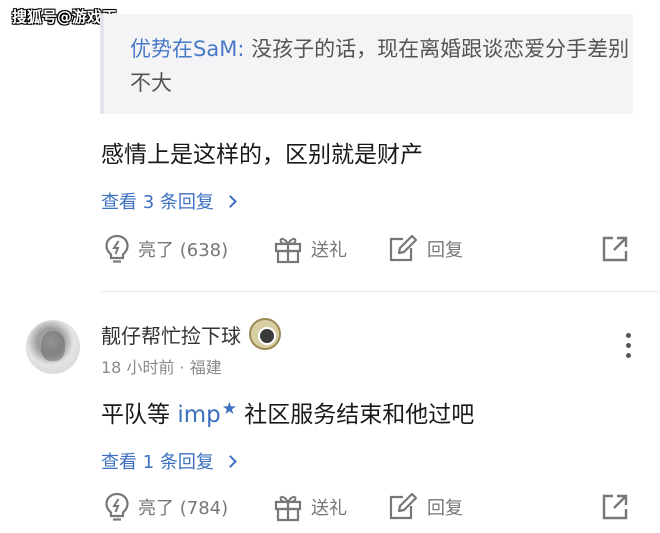  Describe the element at coordinates (359, 415) in the screenshot. I see `comment-text-end: 社区服务结束和他过吧` at that location.